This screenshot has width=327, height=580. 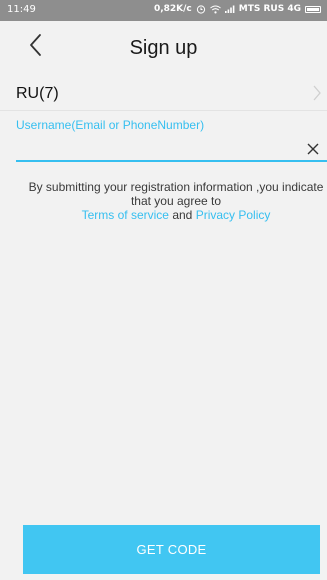 I want to click on status-time: 11:49, so click(x=21, y=9).